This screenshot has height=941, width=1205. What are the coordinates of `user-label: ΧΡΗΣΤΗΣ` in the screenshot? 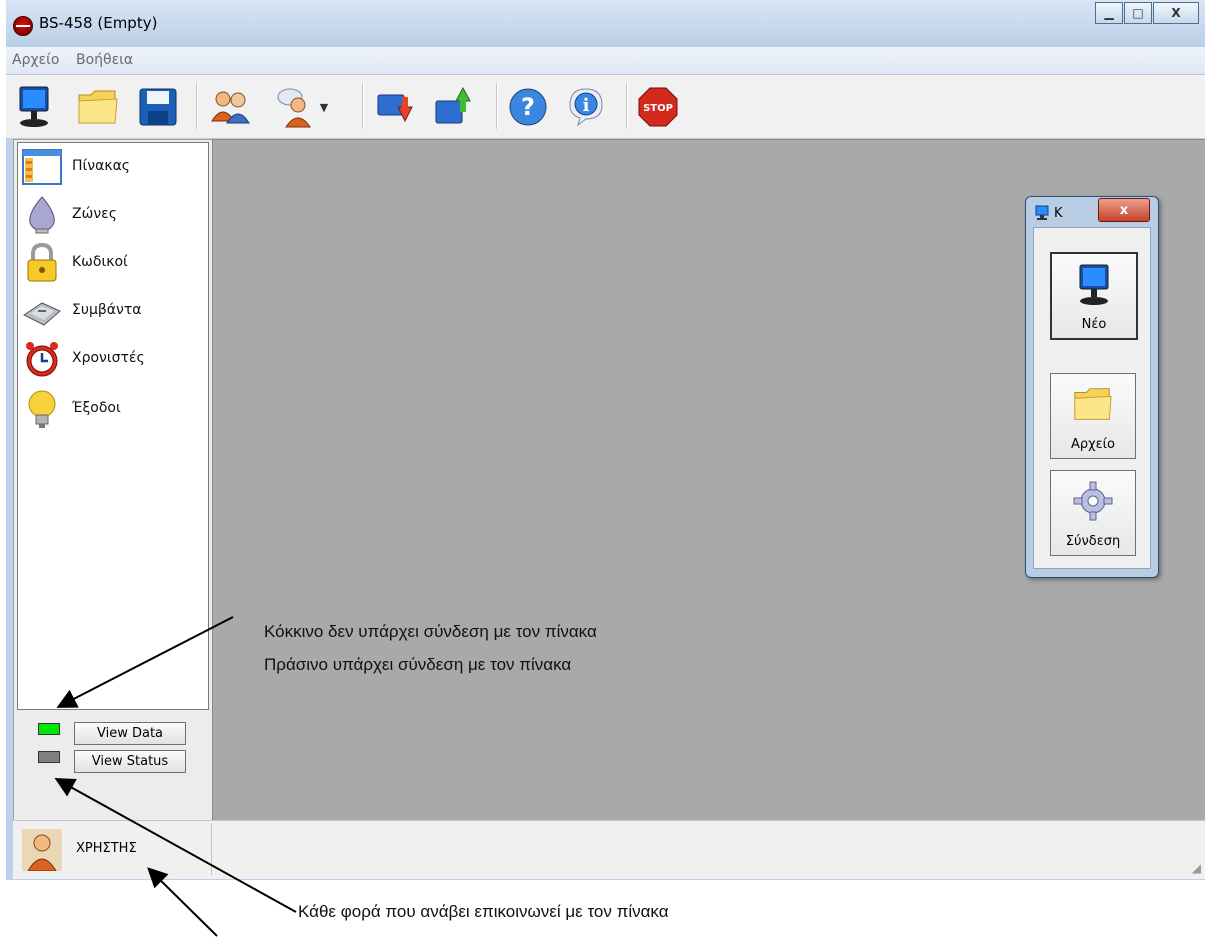 It's located at (106, 848).